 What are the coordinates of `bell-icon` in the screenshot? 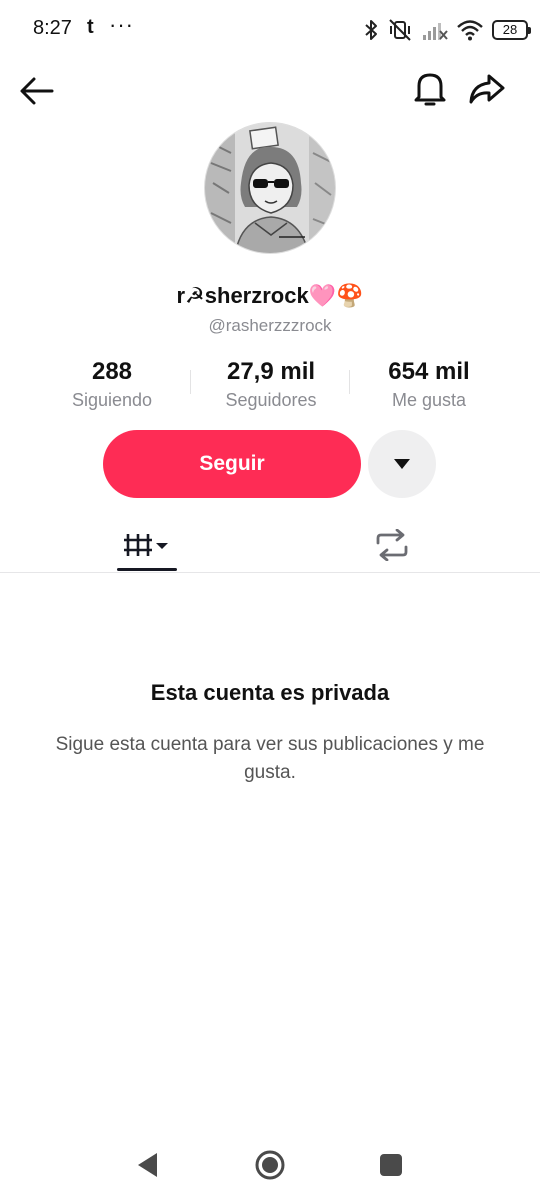 It's located at (430, 89).